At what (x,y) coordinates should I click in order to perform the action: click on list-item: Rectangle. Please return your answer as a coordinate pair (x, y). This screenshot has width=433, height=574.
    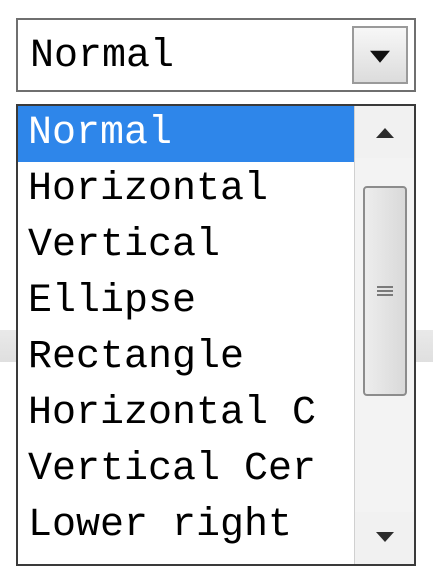
    Looking at the image, I should click on (187, 358).